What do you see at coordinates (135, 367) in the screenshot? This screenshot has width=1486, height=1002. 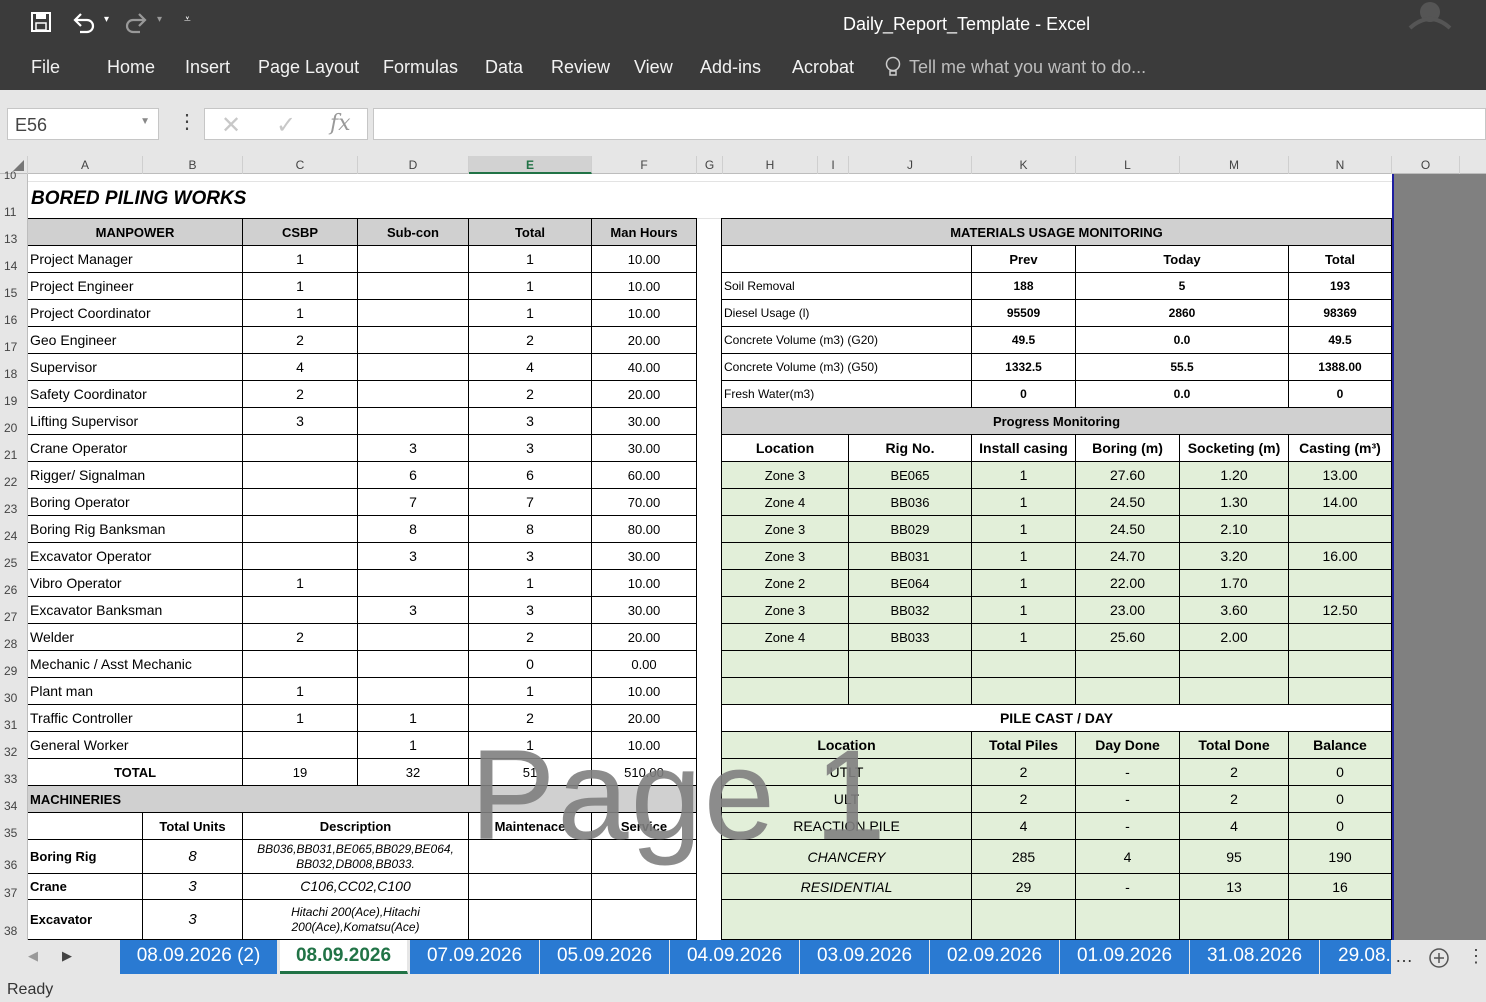 I see `manpower-role: Supervisor` at bounding box center [135, 367].